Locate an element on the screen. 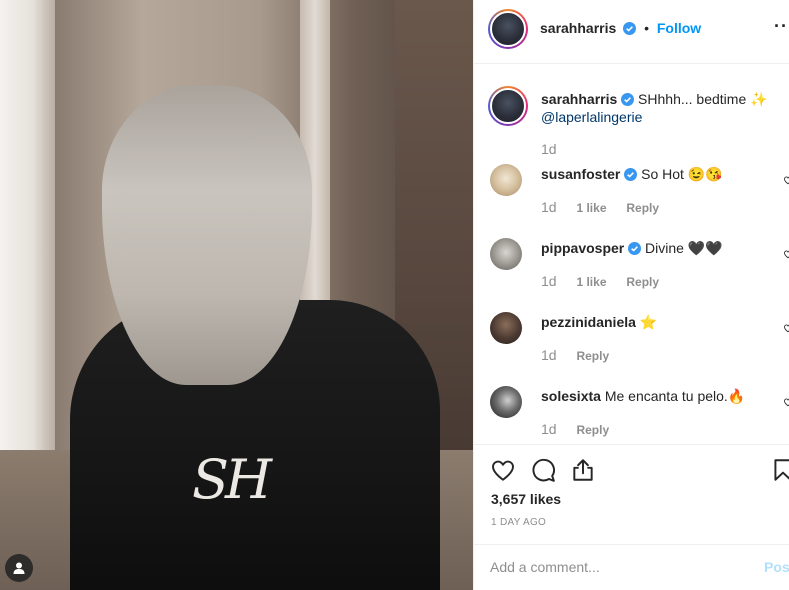 This screenshot has width=789, height=590. caption-mention: @laperlalingerie is located at coordinates (591, 117).